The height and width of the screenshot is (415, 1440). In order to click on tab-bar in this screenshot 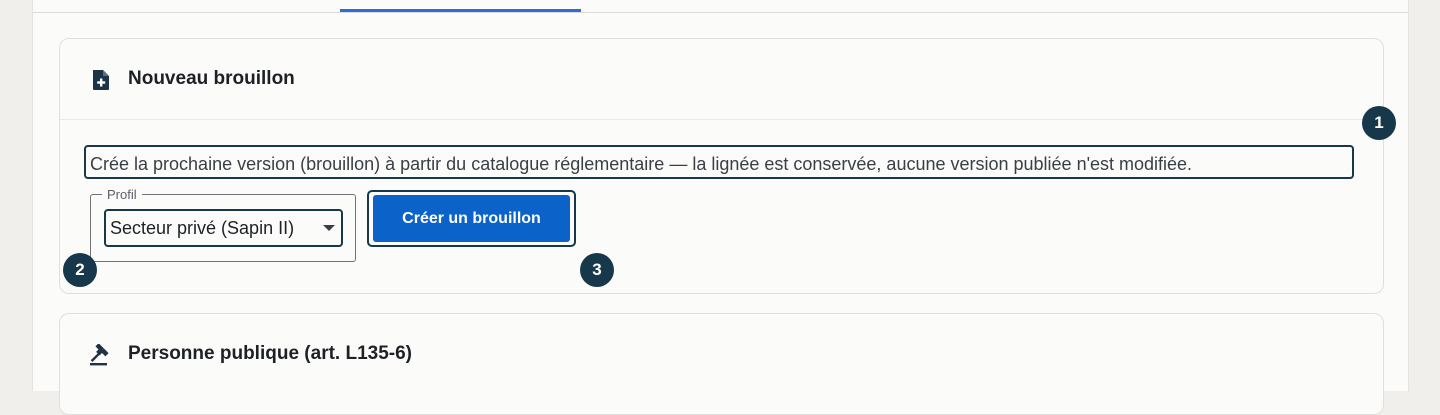, I will do `click(720, 6)`.